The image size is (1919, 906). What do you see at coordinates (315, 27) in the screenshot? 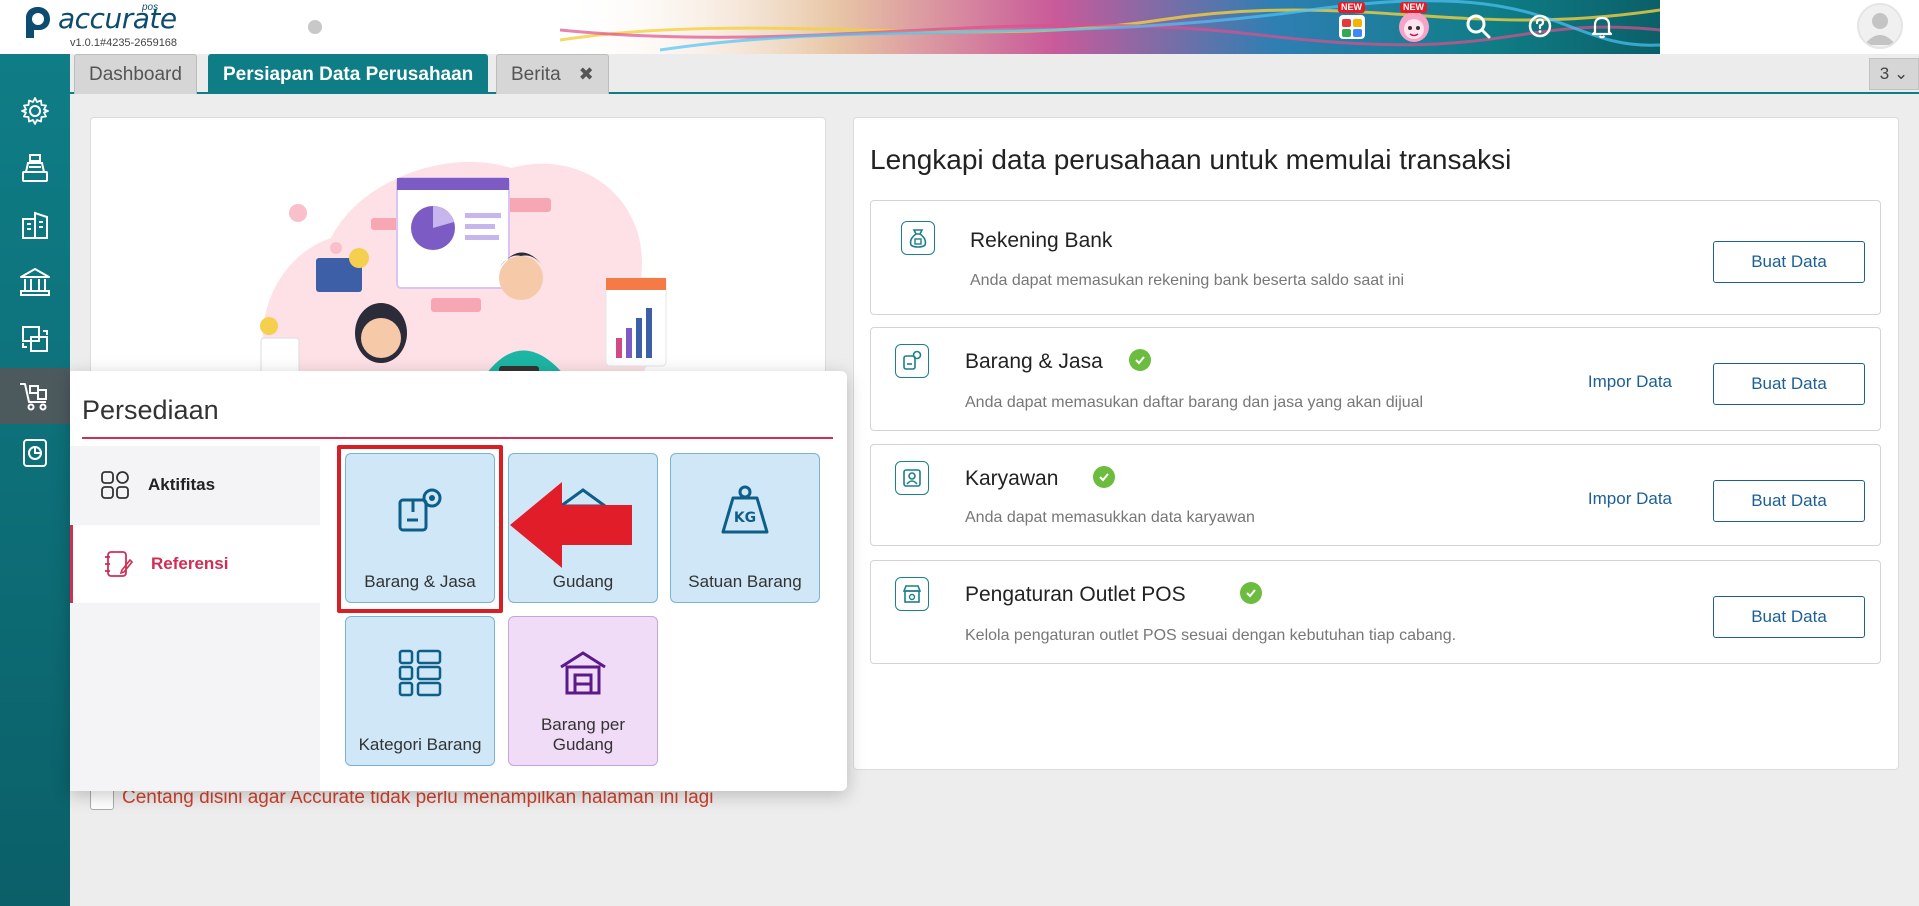
I see `status-dot` at bounding box center [315, 27].